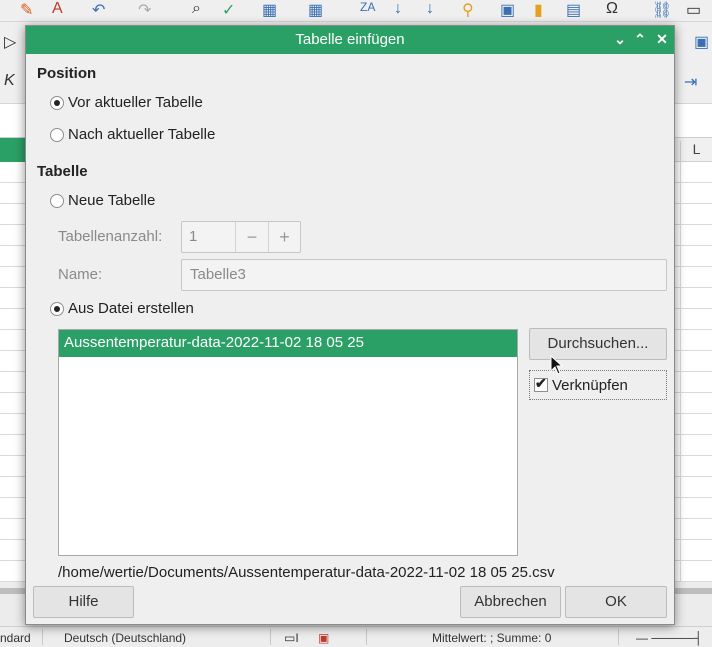 This screenshot has height=647, width=712. Describe the element at coordinates (690, 82) in the screenshot. I see `indent-icon: ⇥` at that location.